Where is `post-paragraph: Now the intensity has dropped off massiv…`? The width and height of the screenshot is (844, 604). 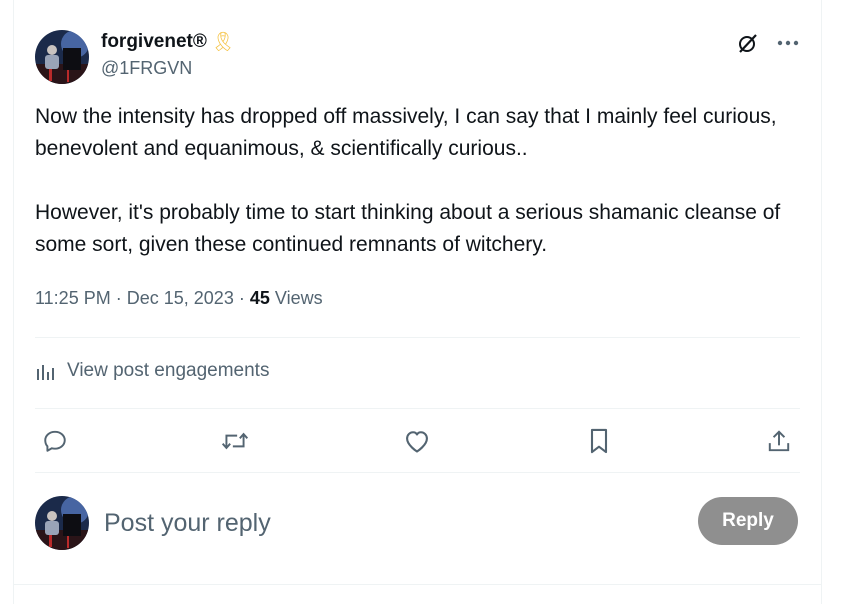
post-paragraph: Now the intensity has dropped off massiv… is located at coordinates (406, 132).